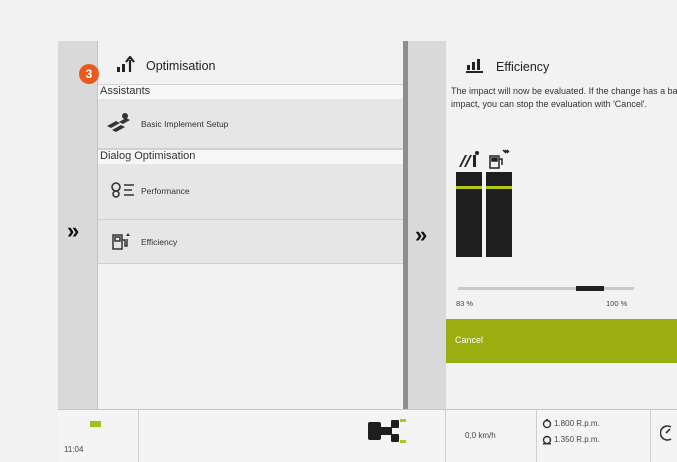 The image size is (677, 462). What do you see at coordinates (499, 159) in the screenshot?
I see `throughput-icon` at bounding box center [499, 159].